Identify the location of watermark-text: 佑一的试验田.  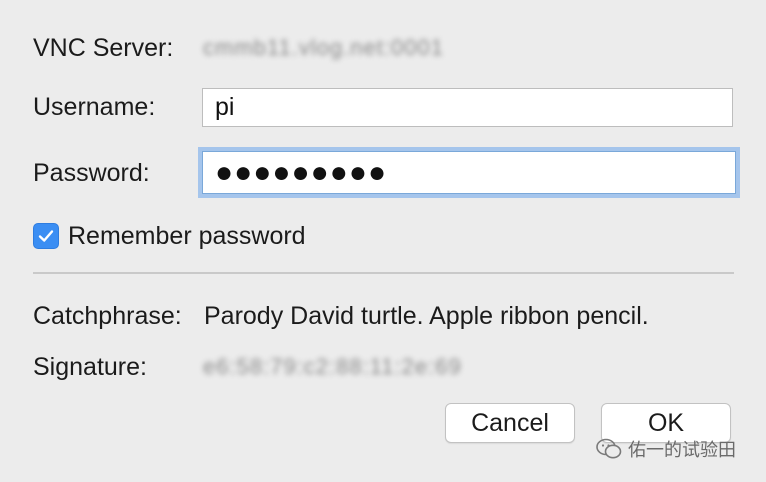
(682, 450).